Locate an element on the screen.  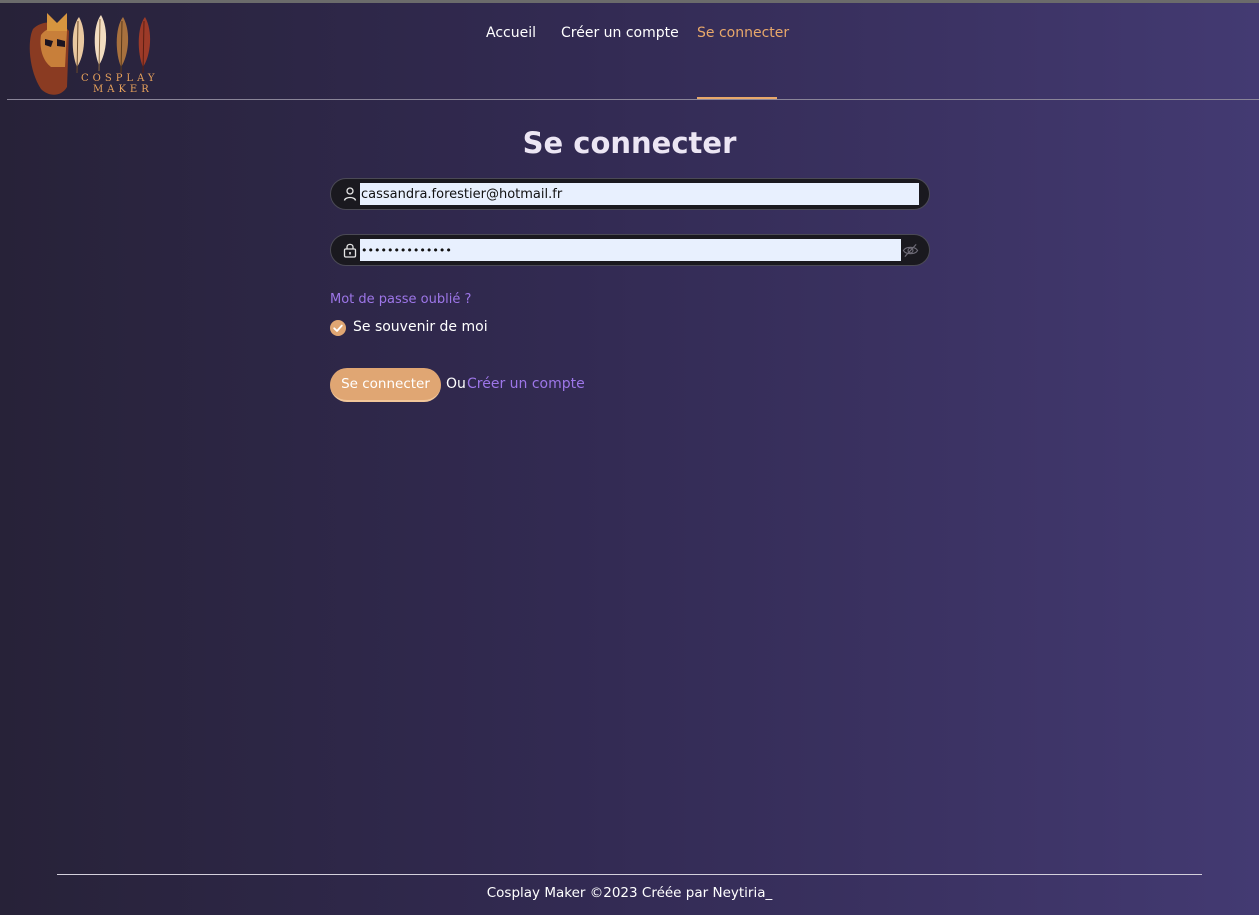
eye-slash-icon is located at coordinates (910, 250).